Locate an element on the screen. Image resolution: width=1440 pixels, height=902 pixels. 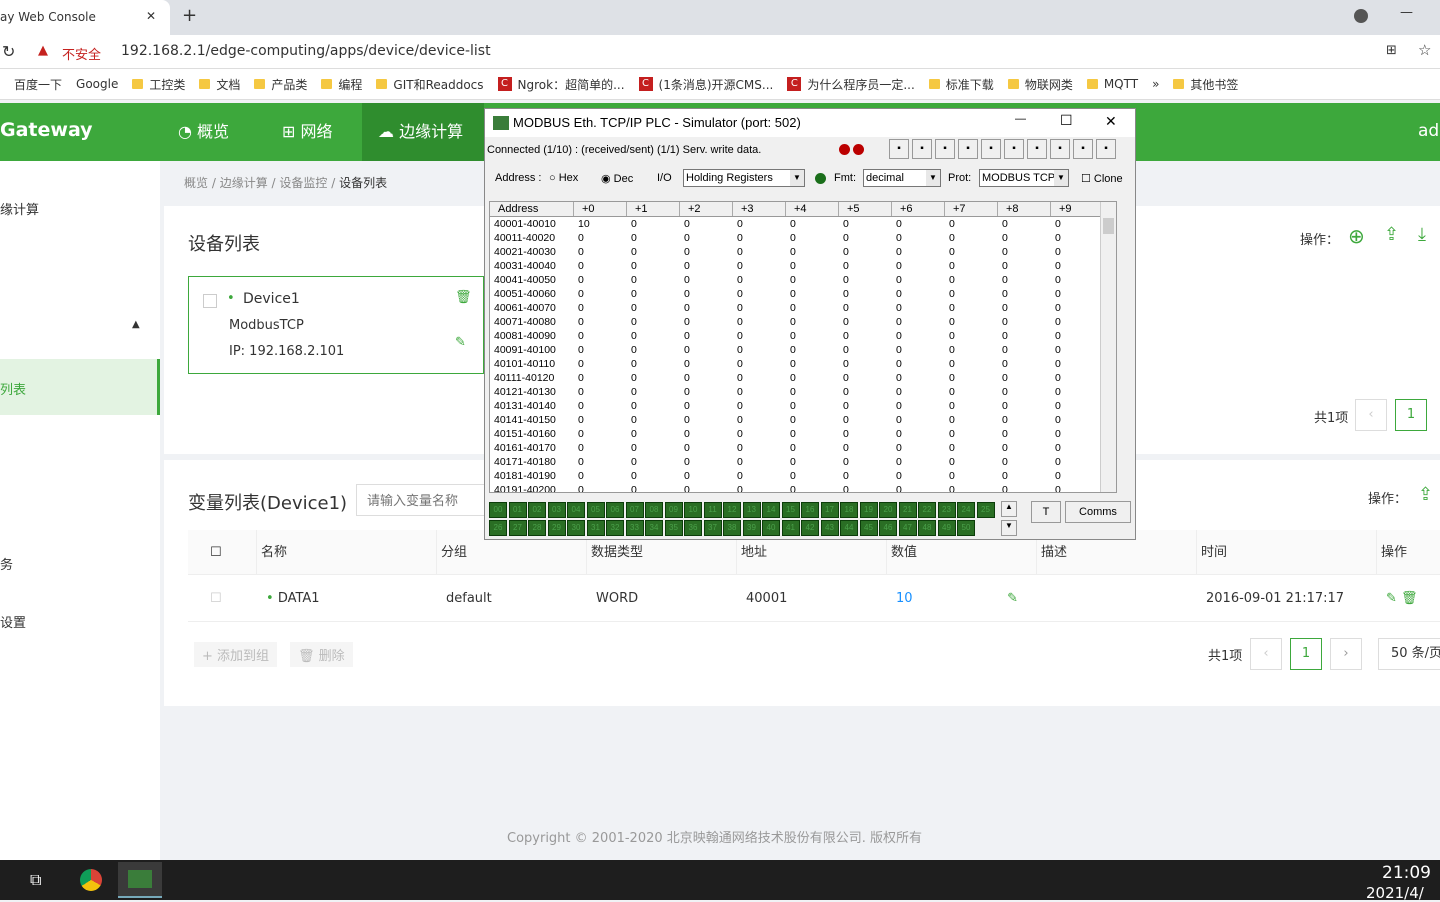
variable-search-input is located at coordinates (426, 500).